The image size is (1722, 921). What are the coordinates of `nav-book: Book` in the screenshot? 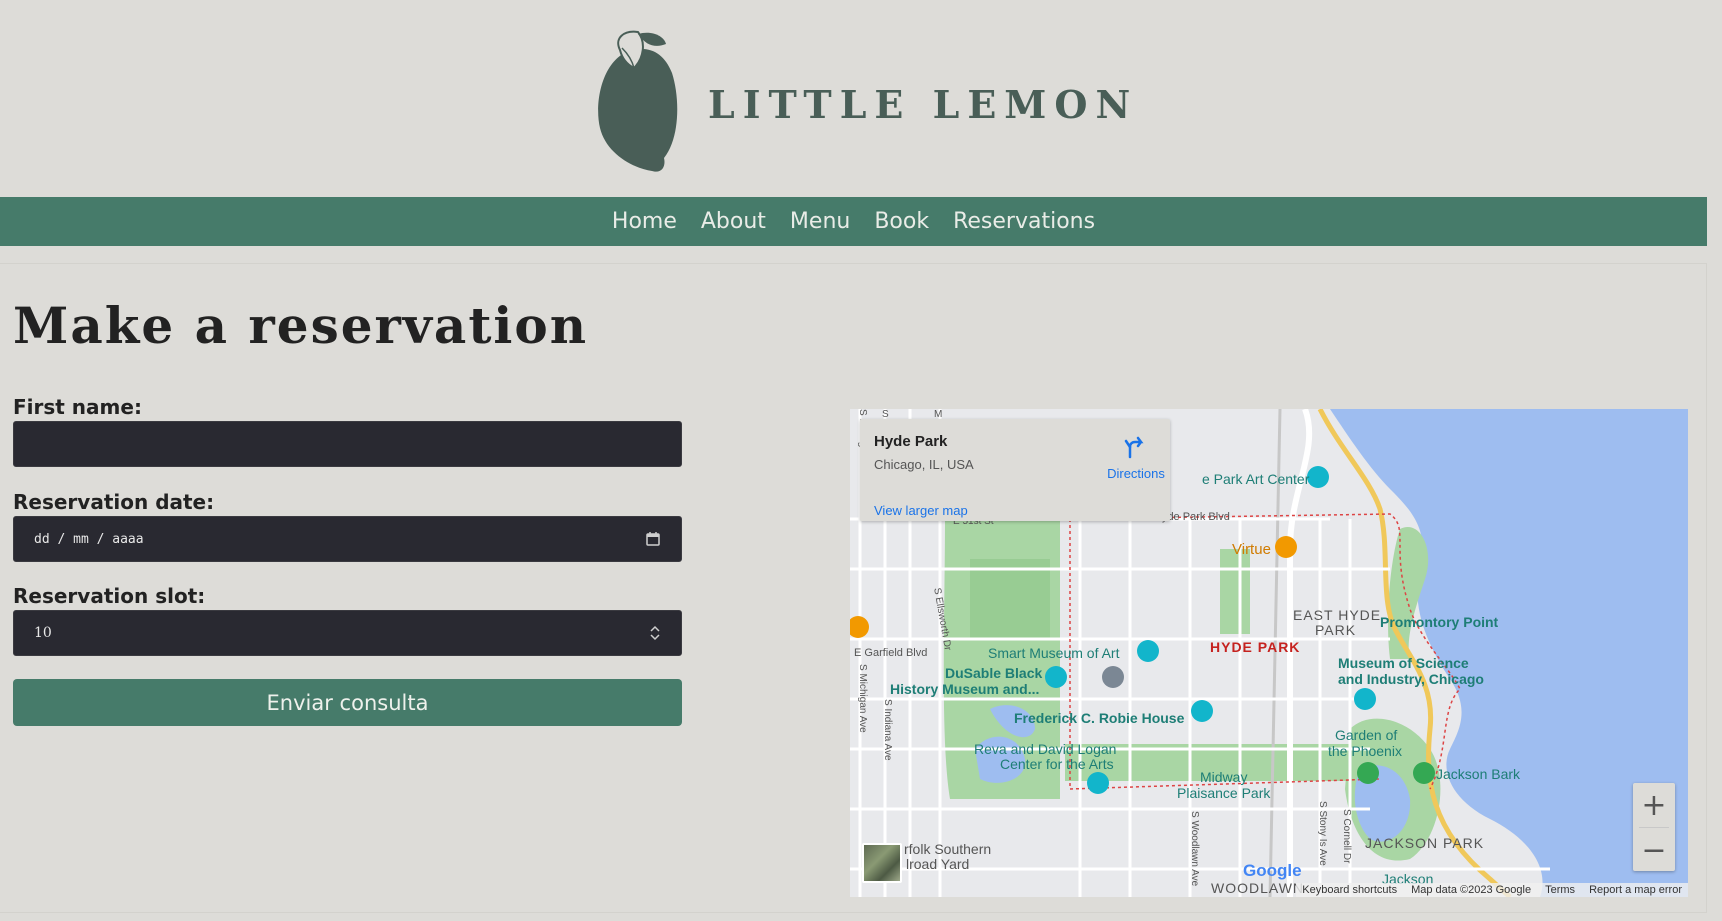 It's located at (901, 221).